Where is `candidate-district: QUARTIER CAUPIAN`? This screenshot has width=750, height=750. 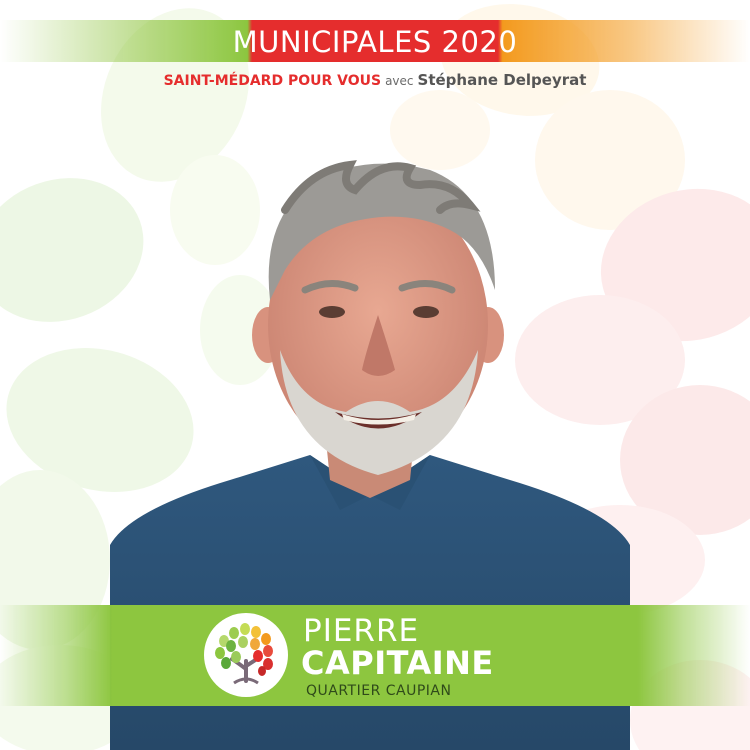 candidate-district: QUARTIER CAUPIAN is located at coordinates (379, 691).